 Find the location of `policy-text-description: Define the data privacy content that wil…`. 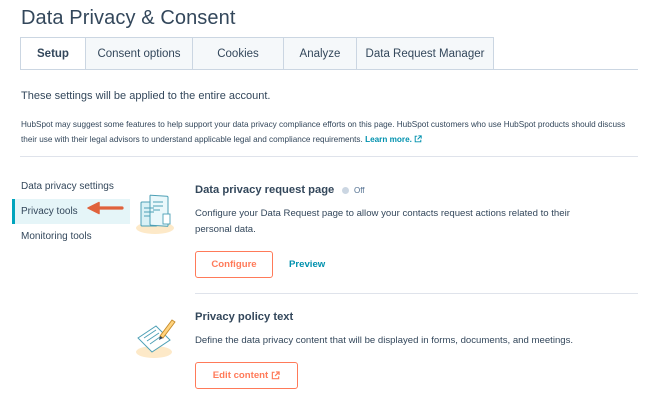

policy-text-description: Define the data privacy content that wil… is located at coordinates (384, 340).